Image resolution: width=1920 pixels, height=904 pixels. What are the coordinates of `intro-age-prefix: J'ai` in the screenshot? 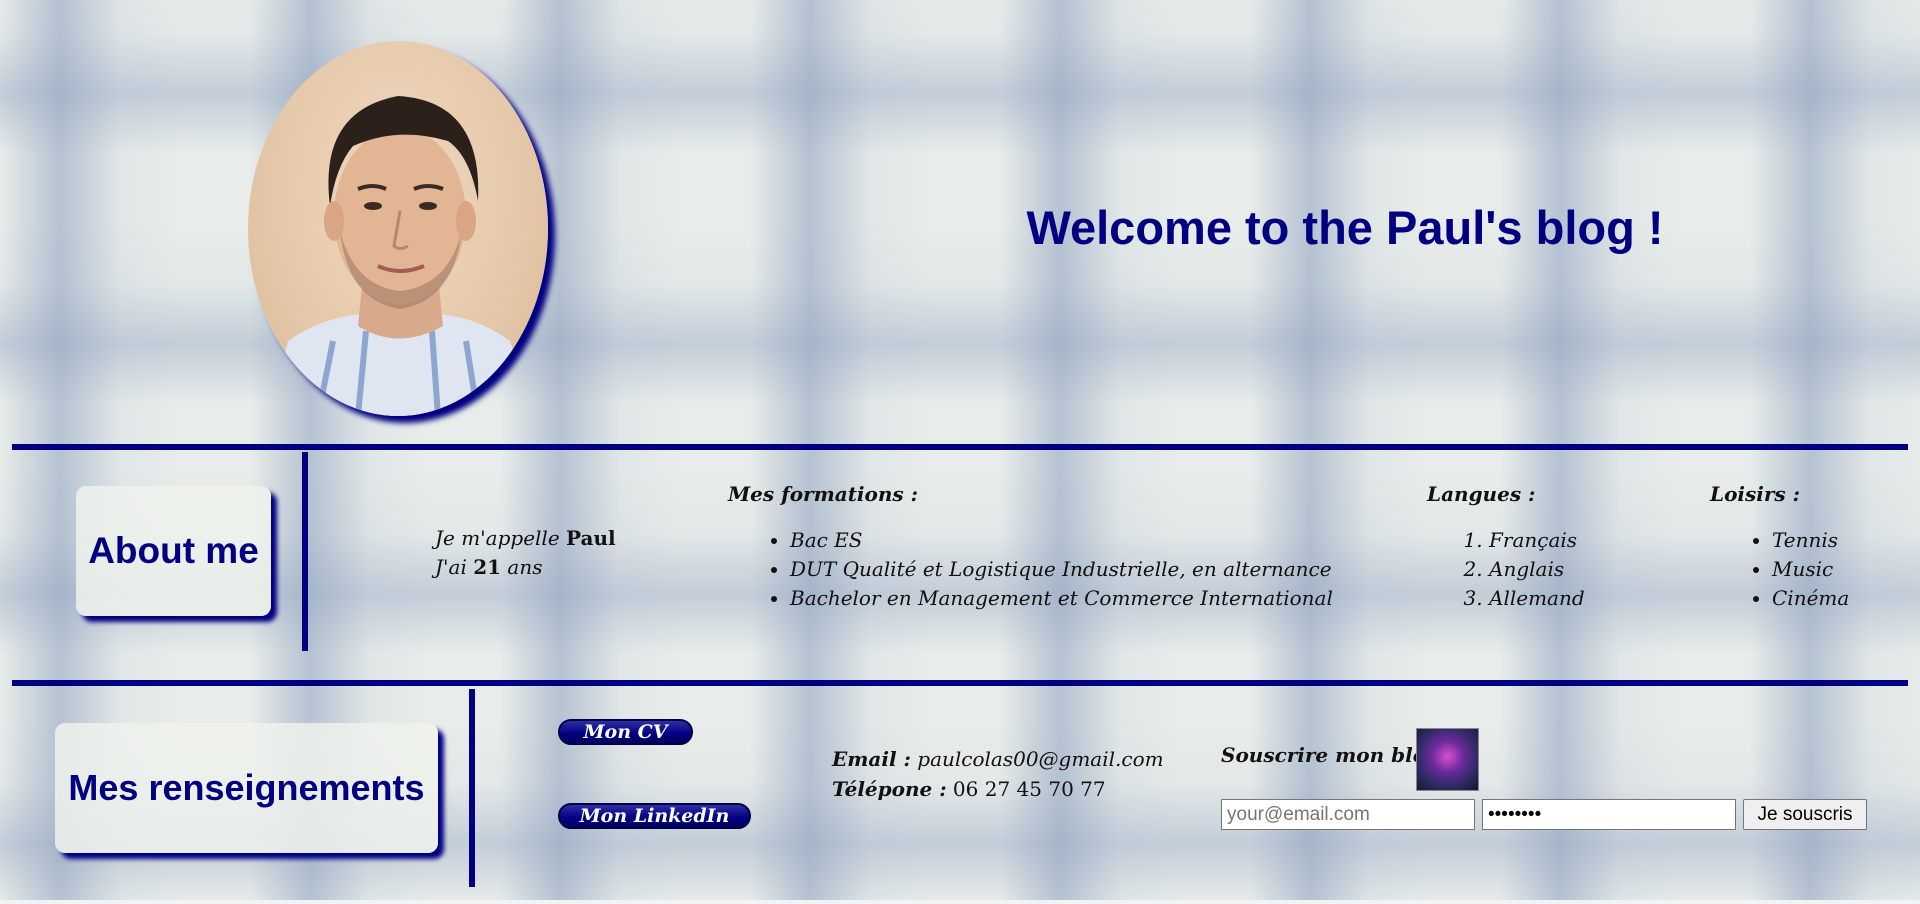 It's located at (454, 567).